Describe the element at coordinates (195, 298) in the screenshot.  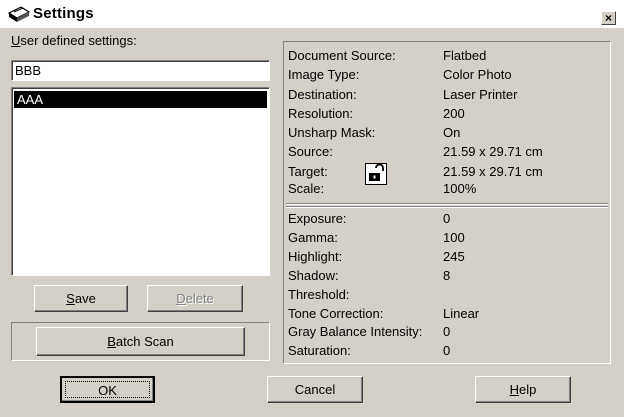
I see `delete-button: Delete` at that location.